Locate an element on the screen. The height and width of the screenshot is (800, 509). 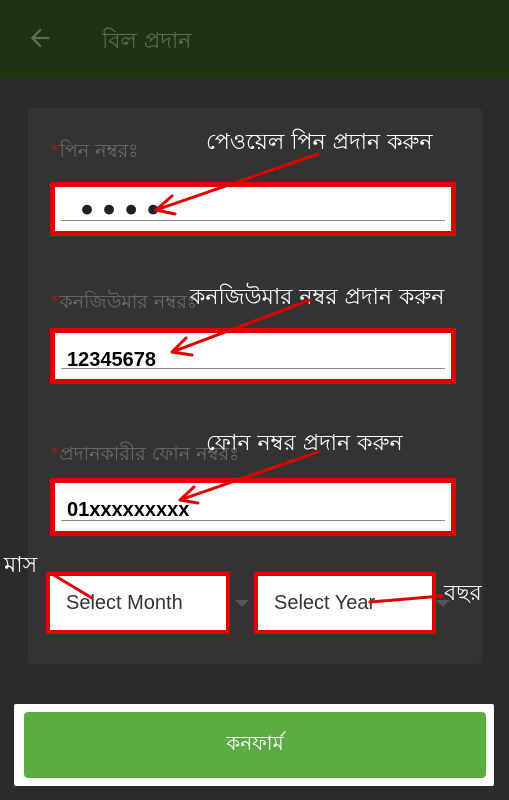
pin-label: *পিন নম্বরঃ is located at coordinates (94, 153).